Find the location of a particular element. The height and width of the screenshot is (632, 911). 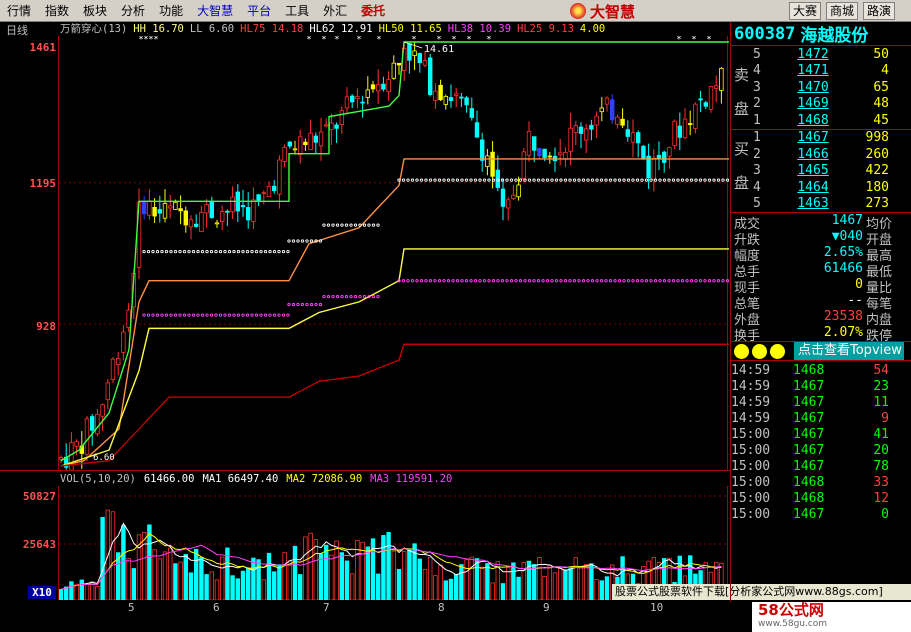

mall-button: 商城 is located at coordinates (842, 11).